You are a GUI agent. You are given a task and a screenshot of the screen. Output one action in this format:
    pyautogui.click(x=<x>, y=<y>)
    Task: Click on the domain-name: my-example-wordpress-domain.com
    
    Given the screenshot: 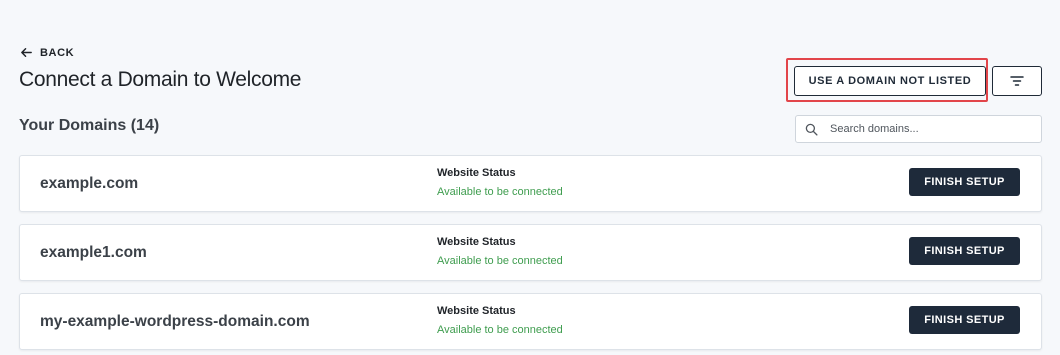 What is the action you would take?
    pyautogui.click(x=175, y=321)
    